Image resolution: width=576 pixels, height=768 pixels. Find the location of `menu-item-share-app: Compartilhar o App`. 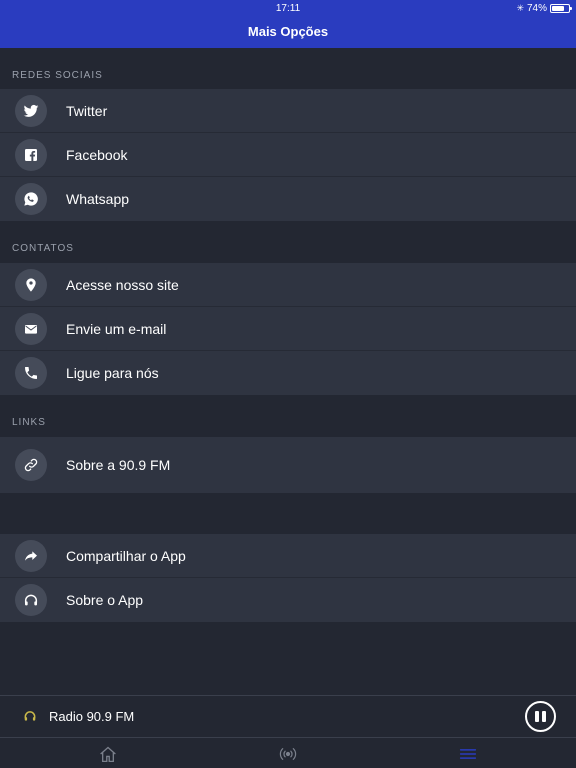

menu-item-share-app: Compartilhar o App is located at coordinates (288, 556).